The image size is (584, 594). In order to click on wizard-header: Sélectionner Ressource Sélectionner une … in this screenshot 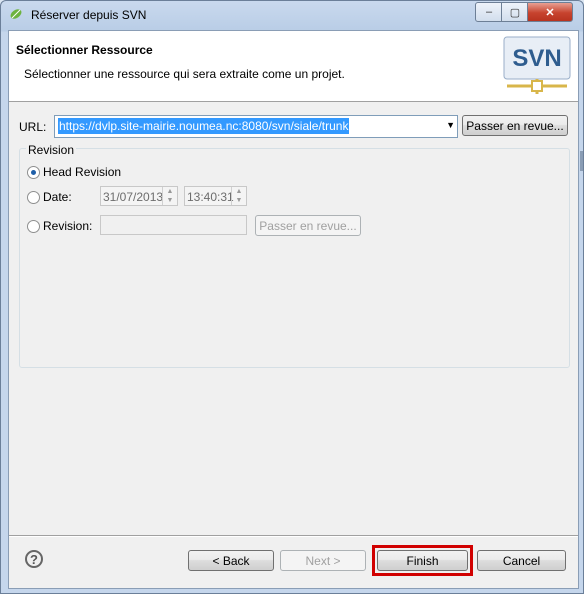, I will do `click(293, 66)`.